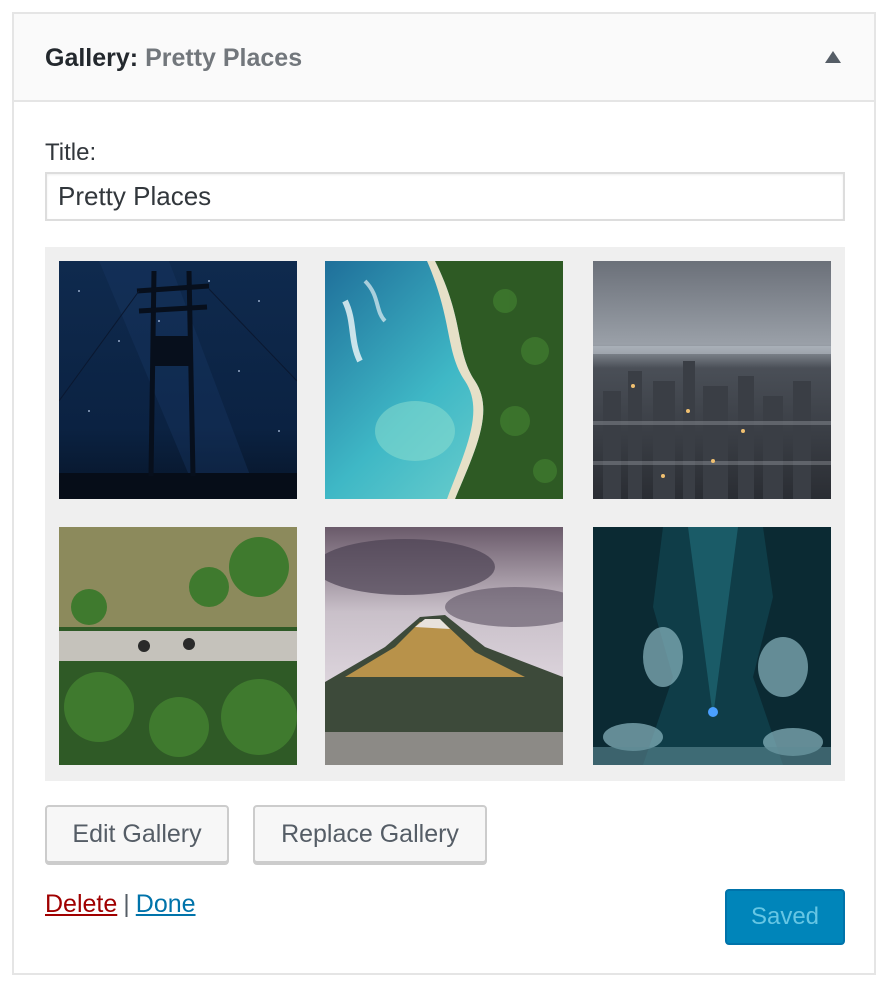  What do you see at coordinates (81, 904) in the screenshot?
I see `delete-link: Delete` at bounding box center [81, 904].